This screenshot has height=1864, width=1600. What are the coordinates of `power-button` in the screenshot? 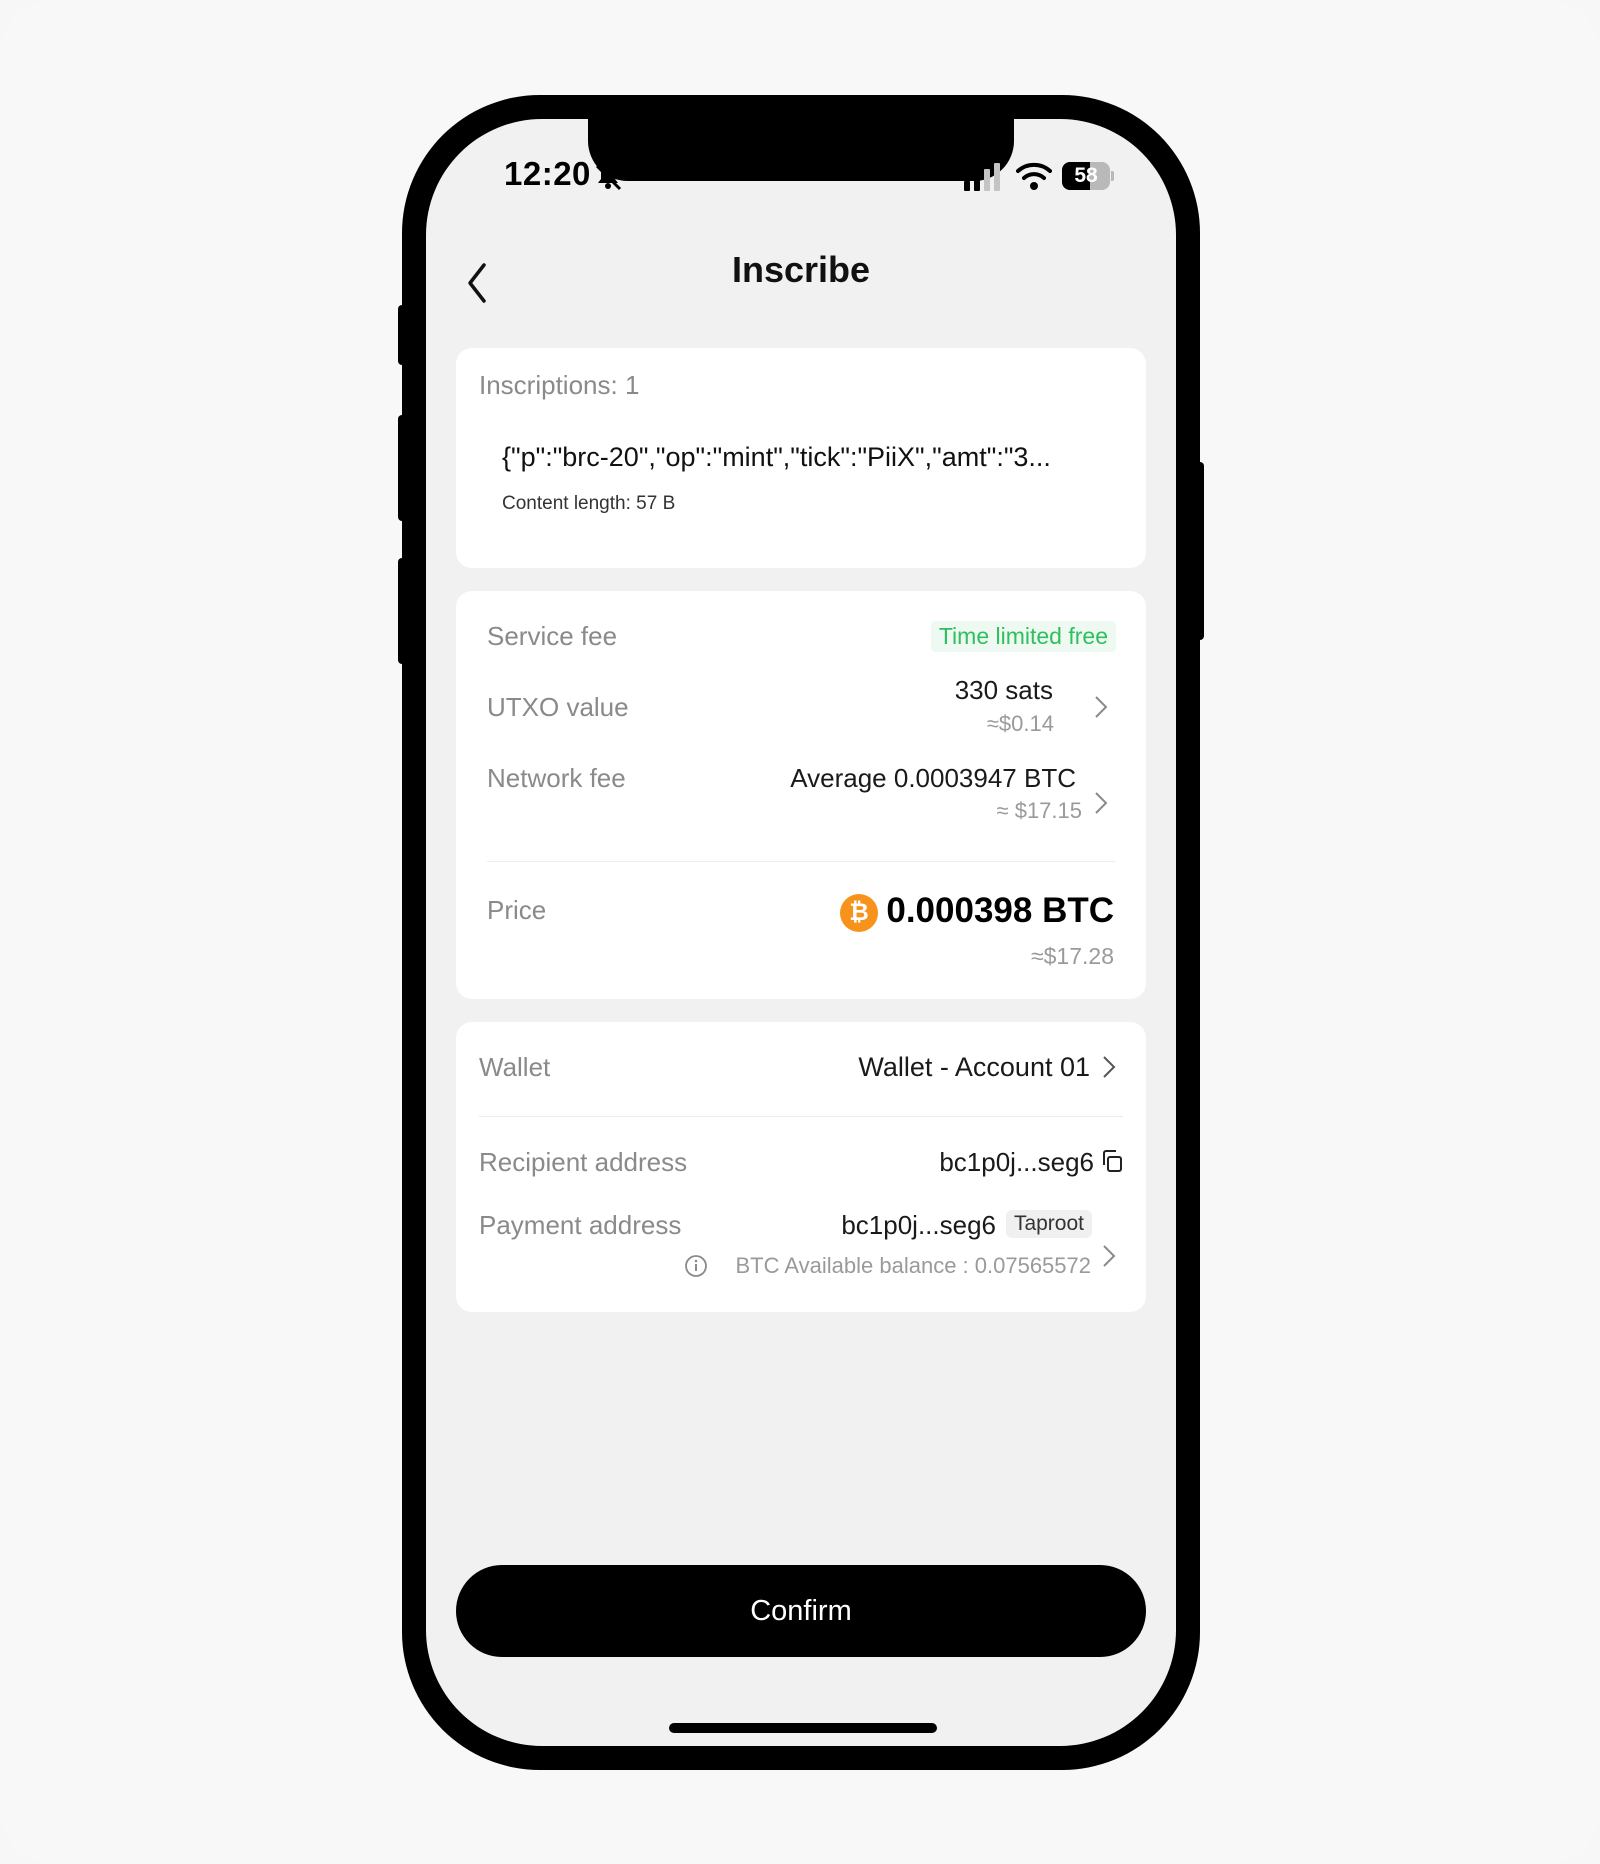 It's located at (1200, 551).